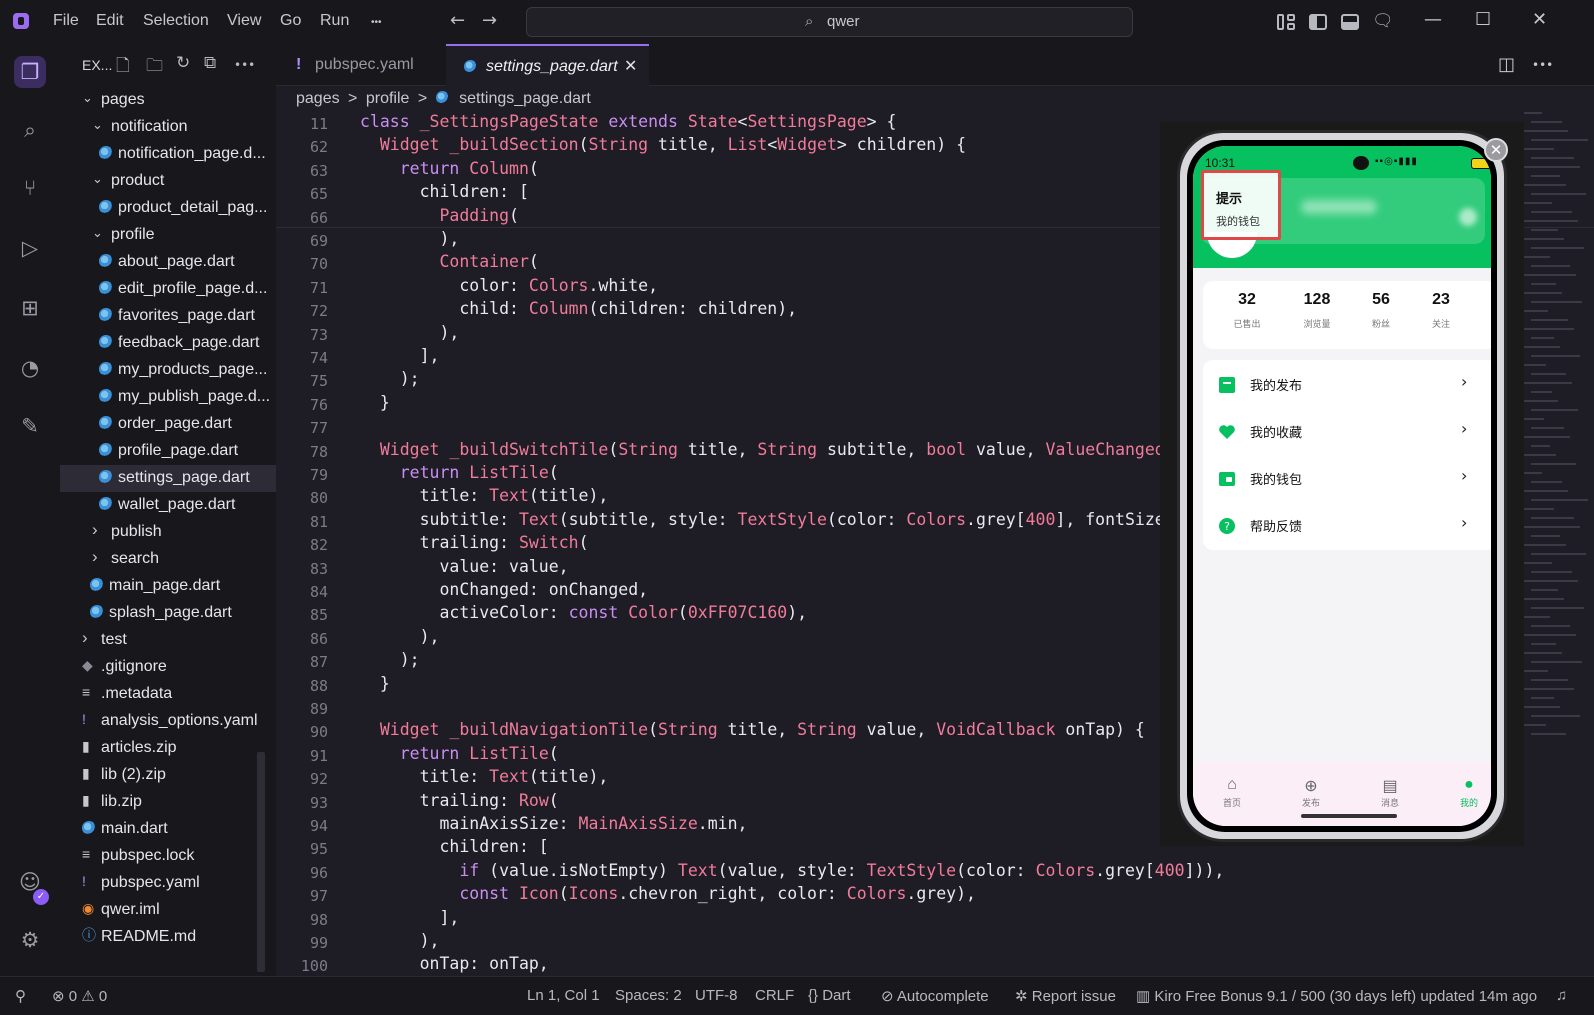 The image size is (1594, 1015). I want to click on language-mode: {} Dart, so click(829, 995).